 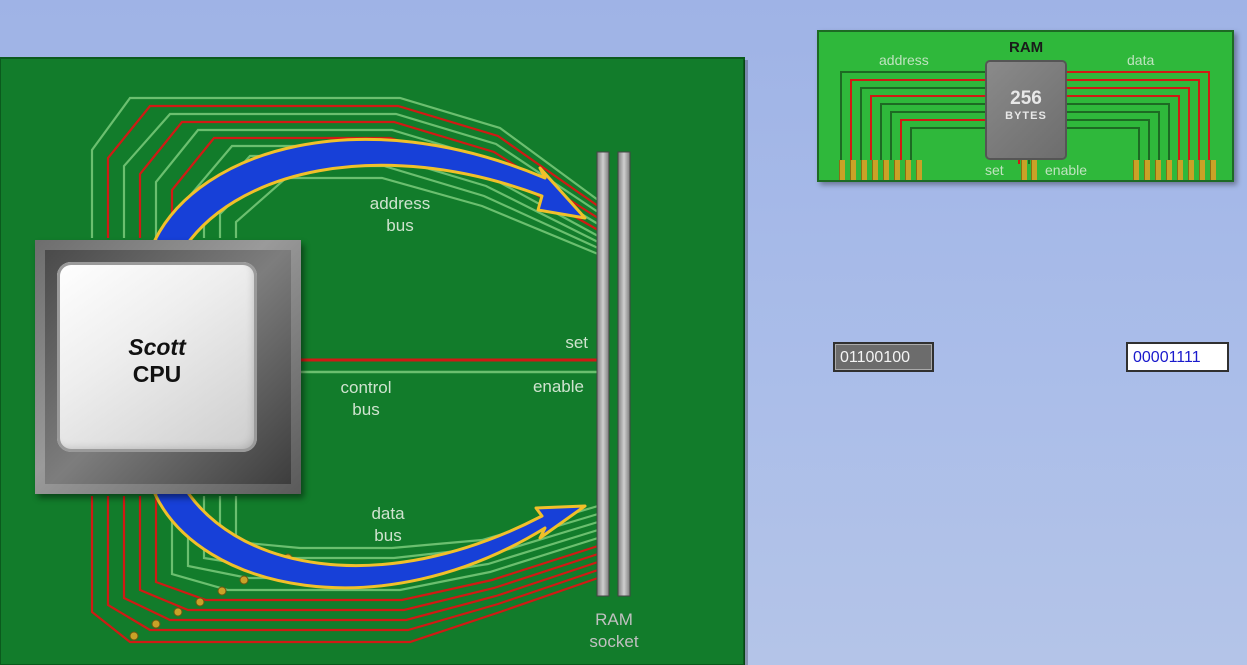 I want to click on ram-address-label: address, so click(x=904, y=60).